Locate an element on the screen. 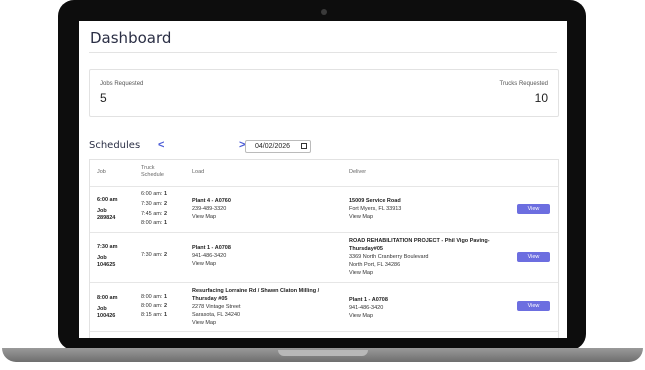 The height and width of the screenshot is (370, 645). truck-slot: 7:45 am: 2 is located at coordinates (154, 214).